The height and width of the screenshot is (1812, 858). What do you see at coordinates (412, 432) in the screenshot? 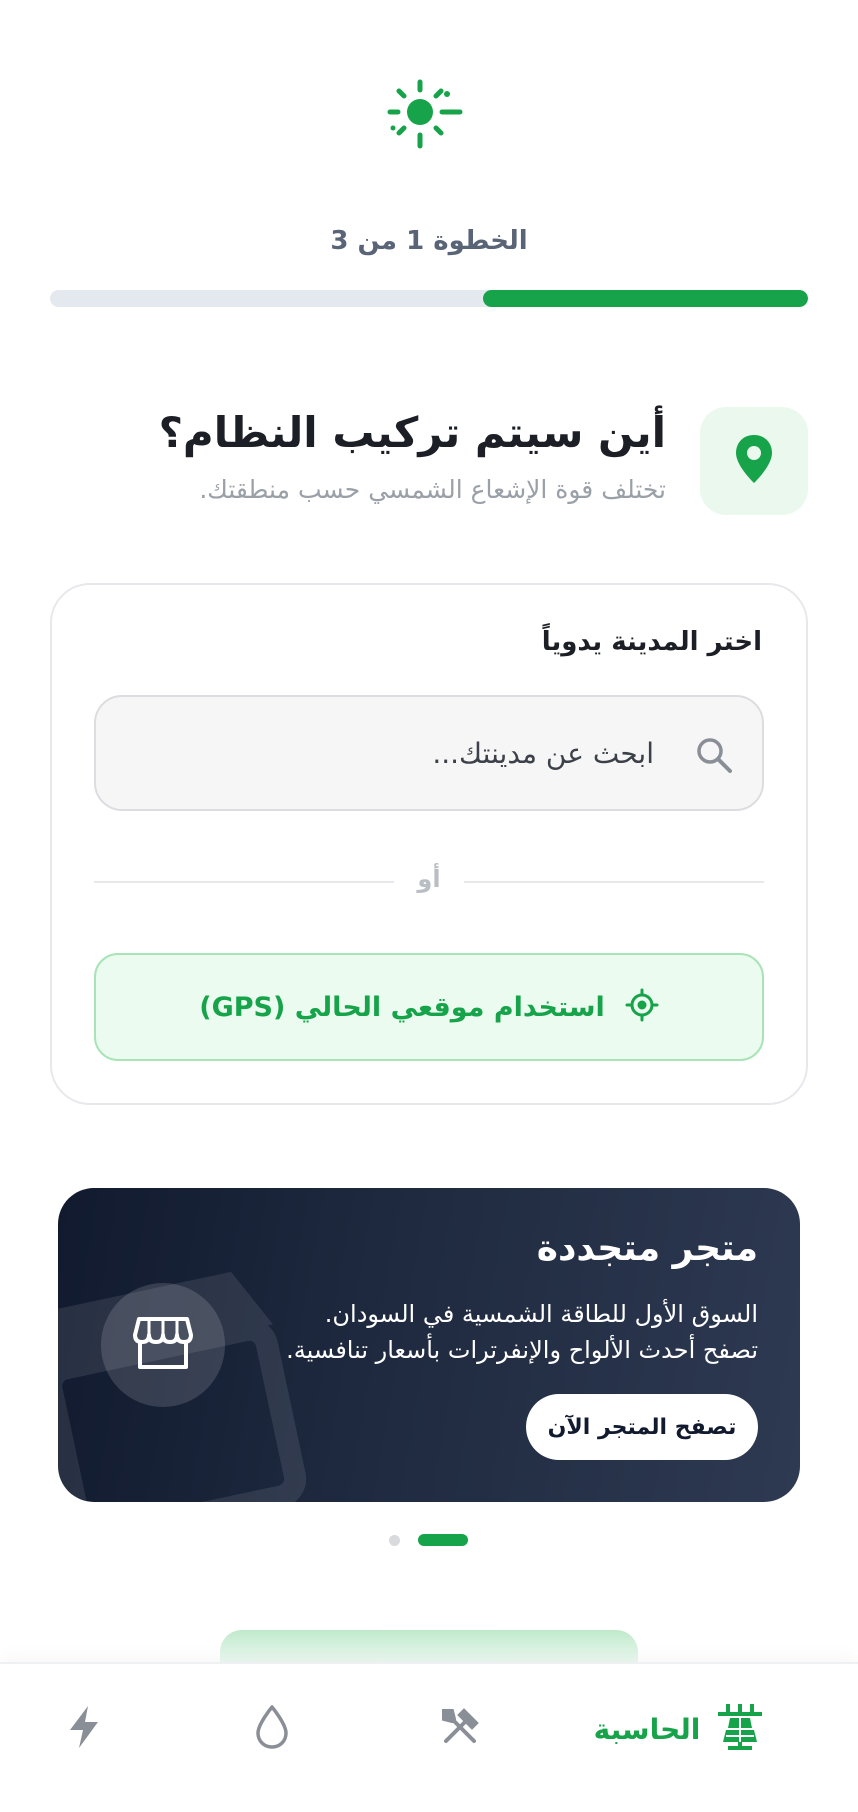
I see `section-title: أين سيتم تركيب النظام؟` at bounding box center [412, 432].